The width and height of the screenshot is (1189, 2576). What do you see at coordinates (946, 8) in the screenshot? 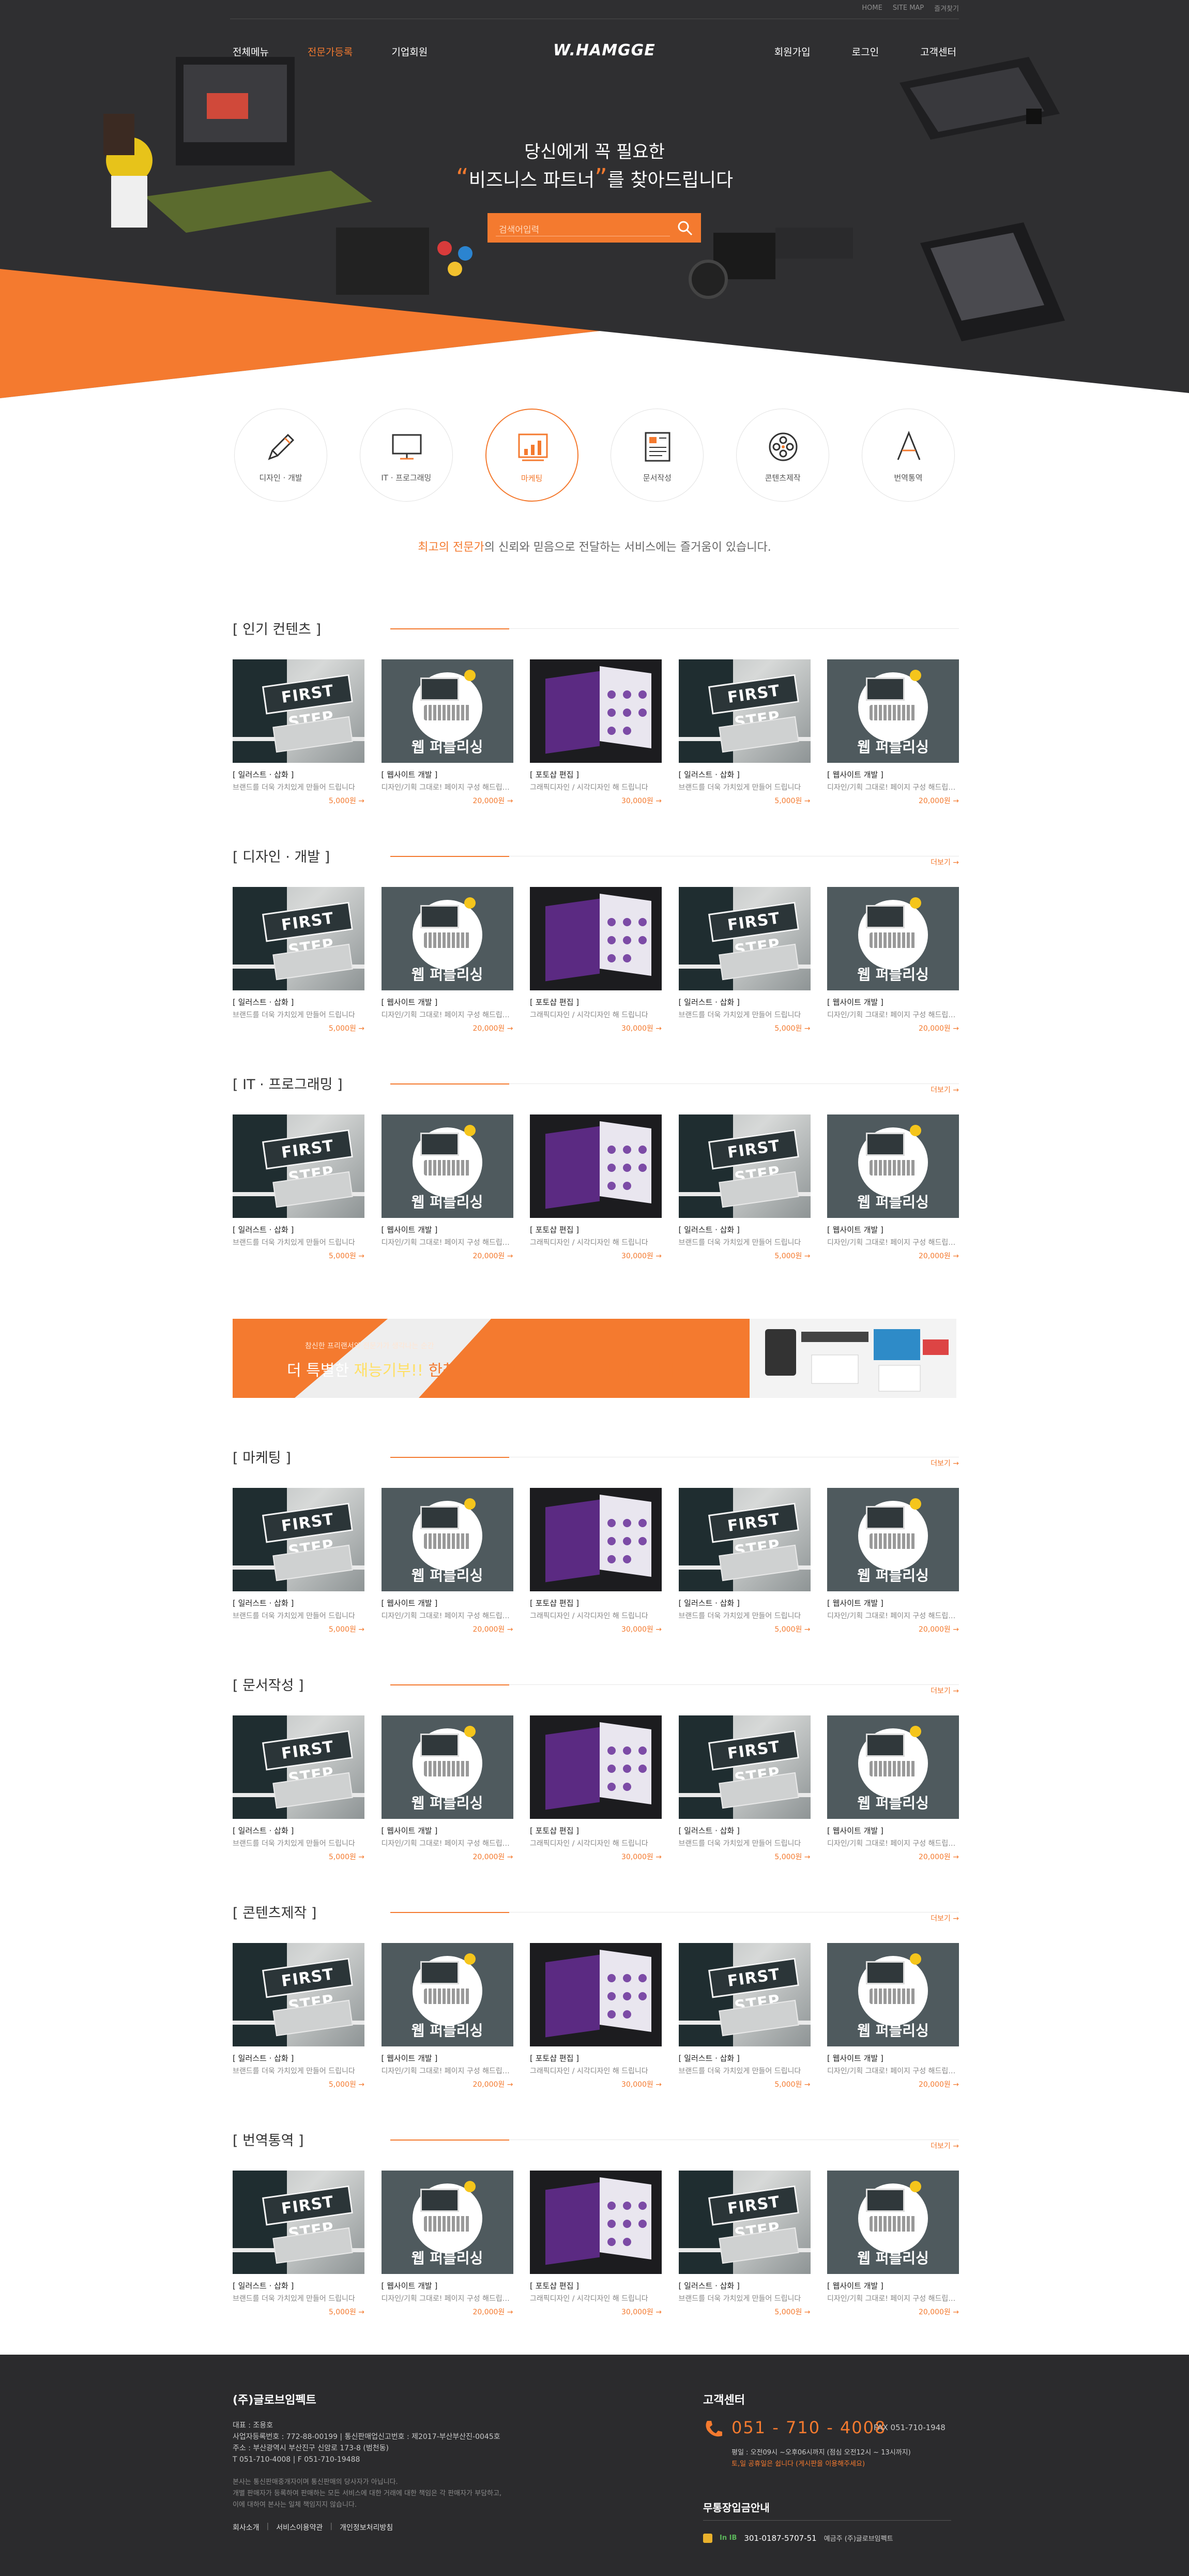
I see `favorite-link: 즐겨찾기` at bounding box center [946, 8].